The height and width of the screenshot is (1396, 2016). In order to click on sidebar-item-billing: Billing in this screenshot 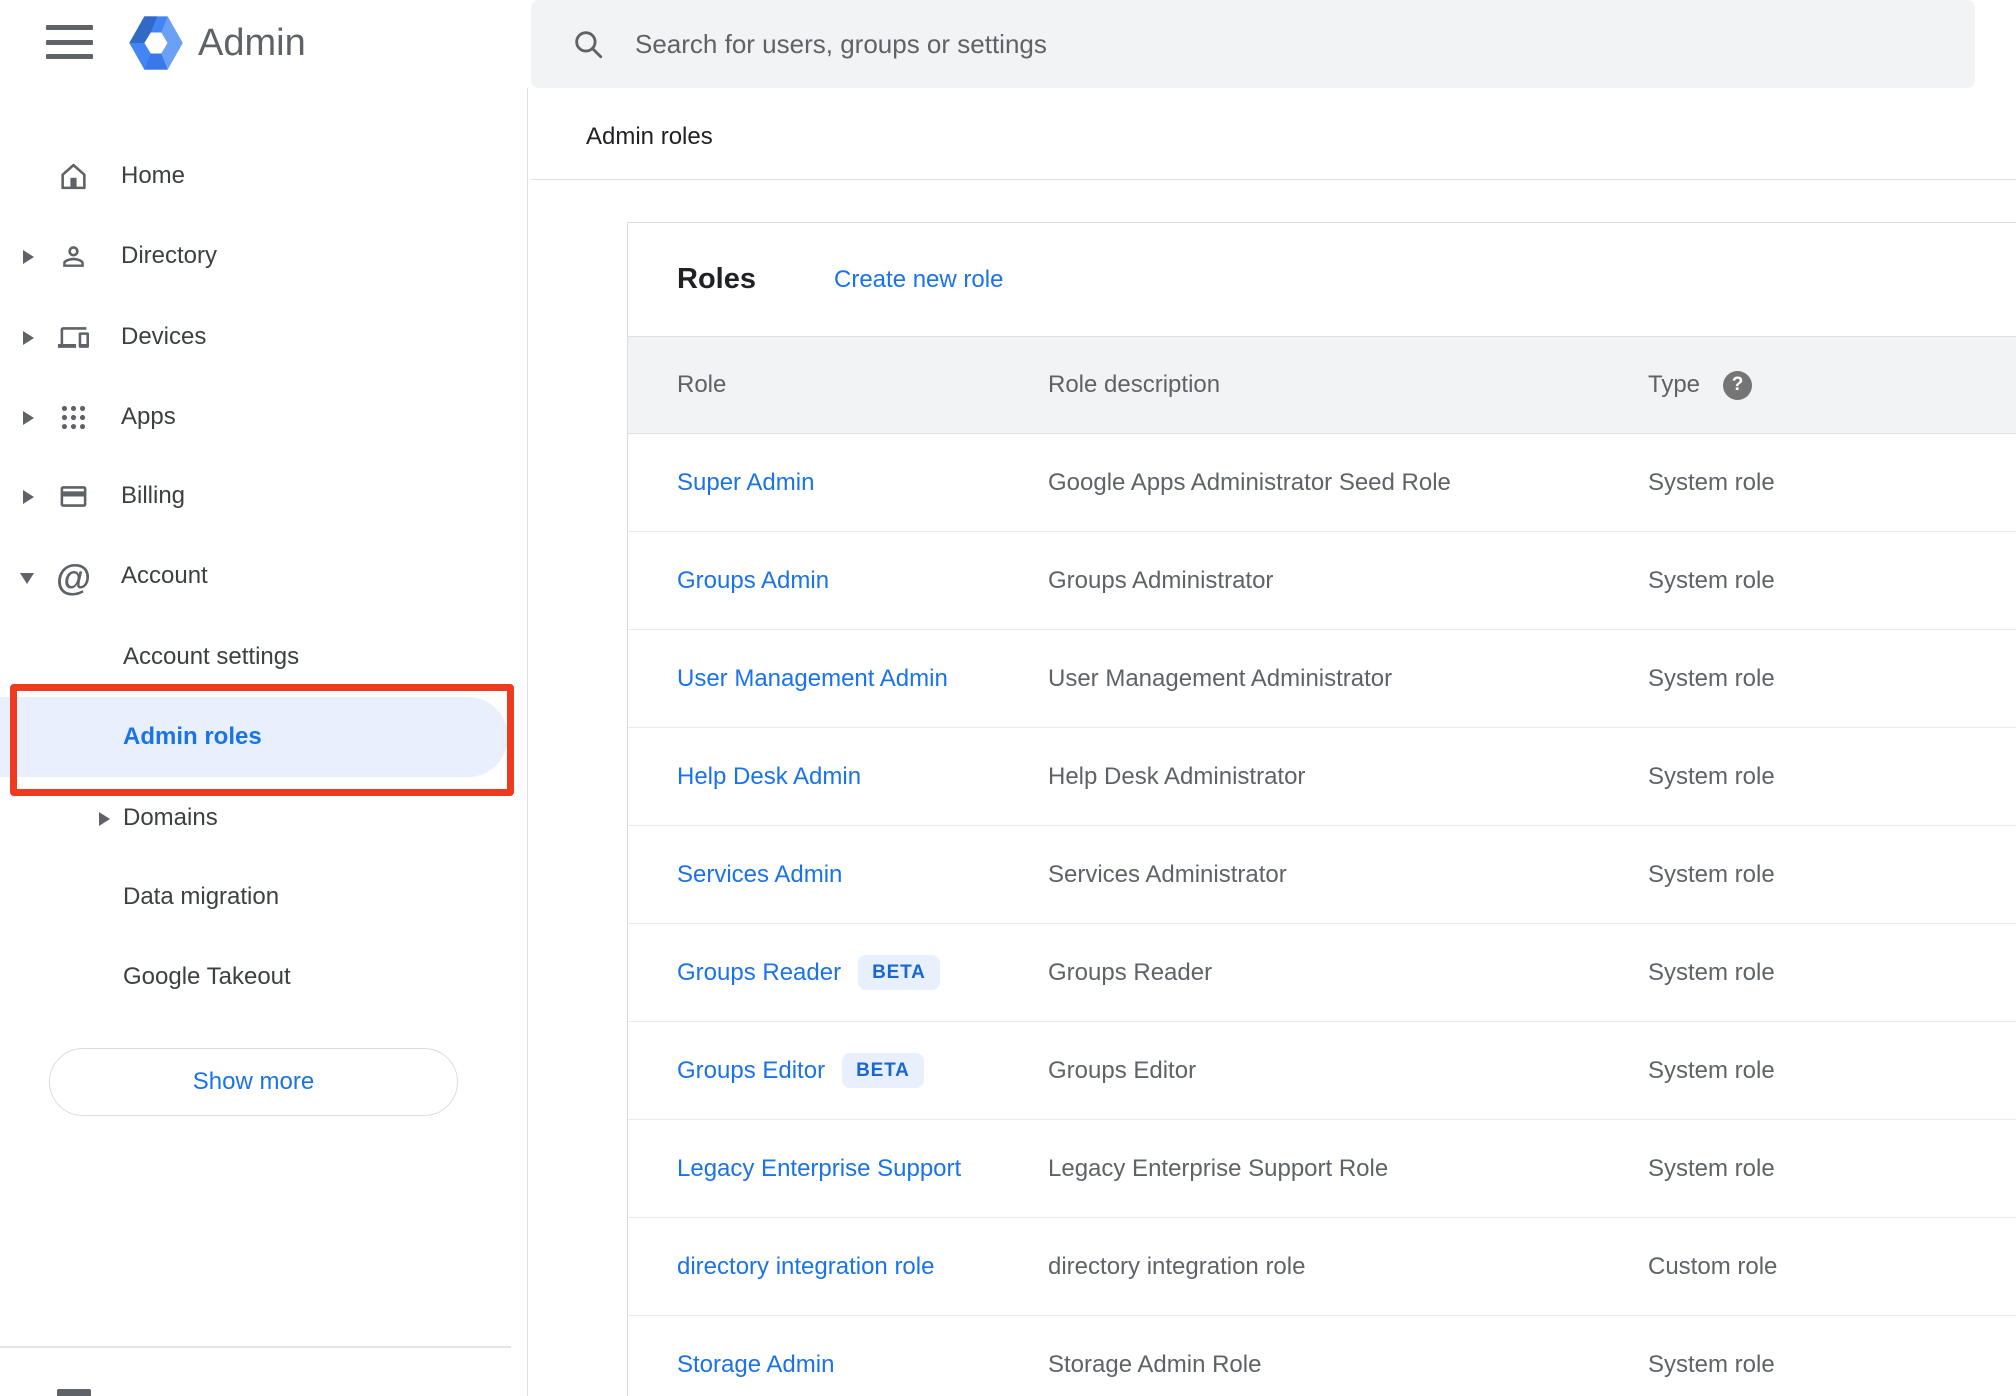, I will do `click(263, 496)`.